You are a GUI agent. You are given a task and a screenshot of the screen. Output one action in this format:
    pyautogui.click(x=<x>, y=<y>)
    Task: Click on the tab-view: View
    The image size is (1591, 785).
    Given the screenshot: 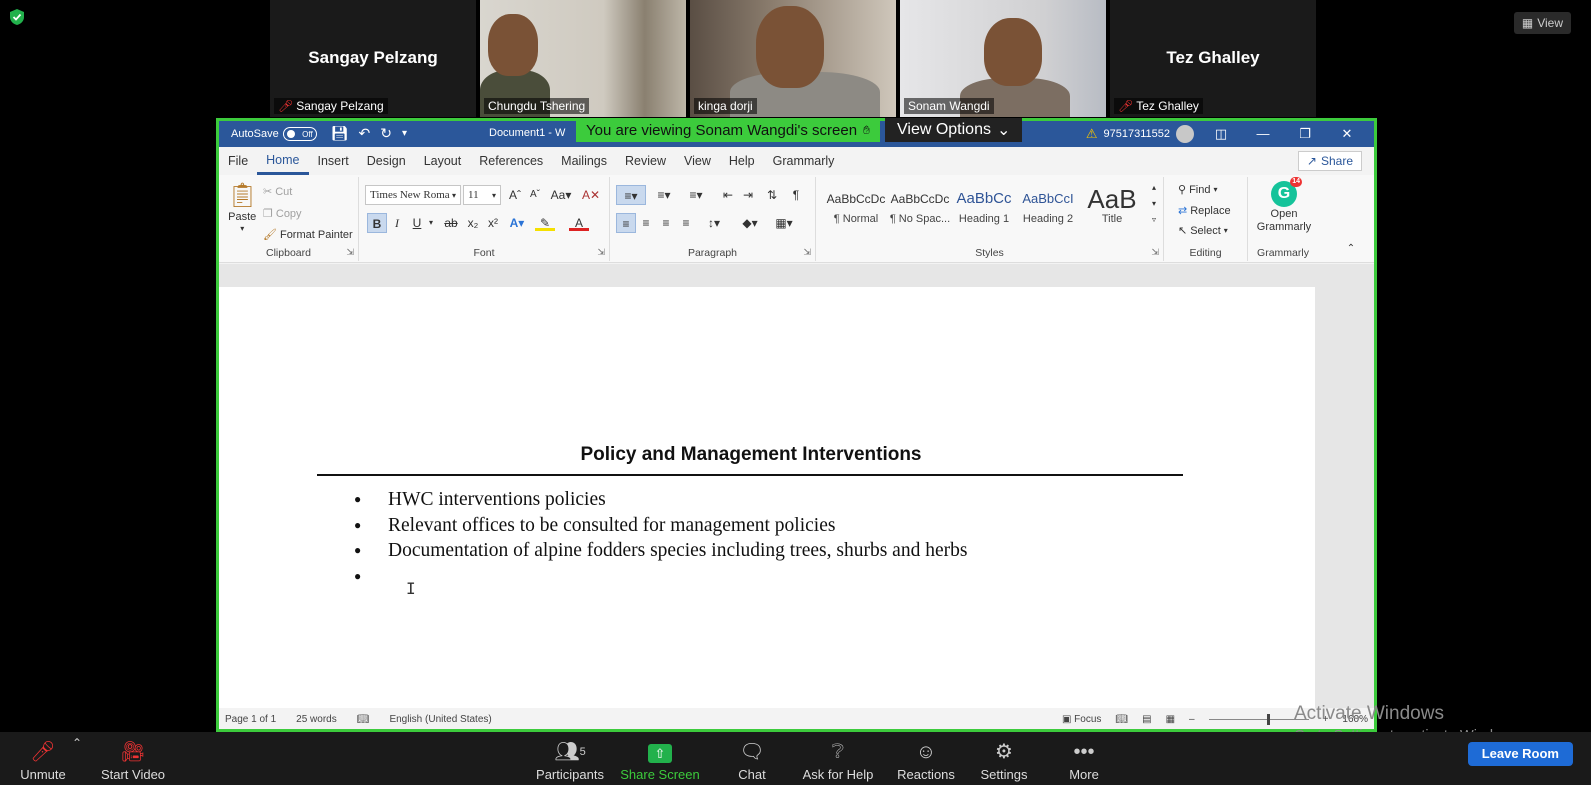 What is the action you would take?
    pyautogui.click(x=697, y=161)
    